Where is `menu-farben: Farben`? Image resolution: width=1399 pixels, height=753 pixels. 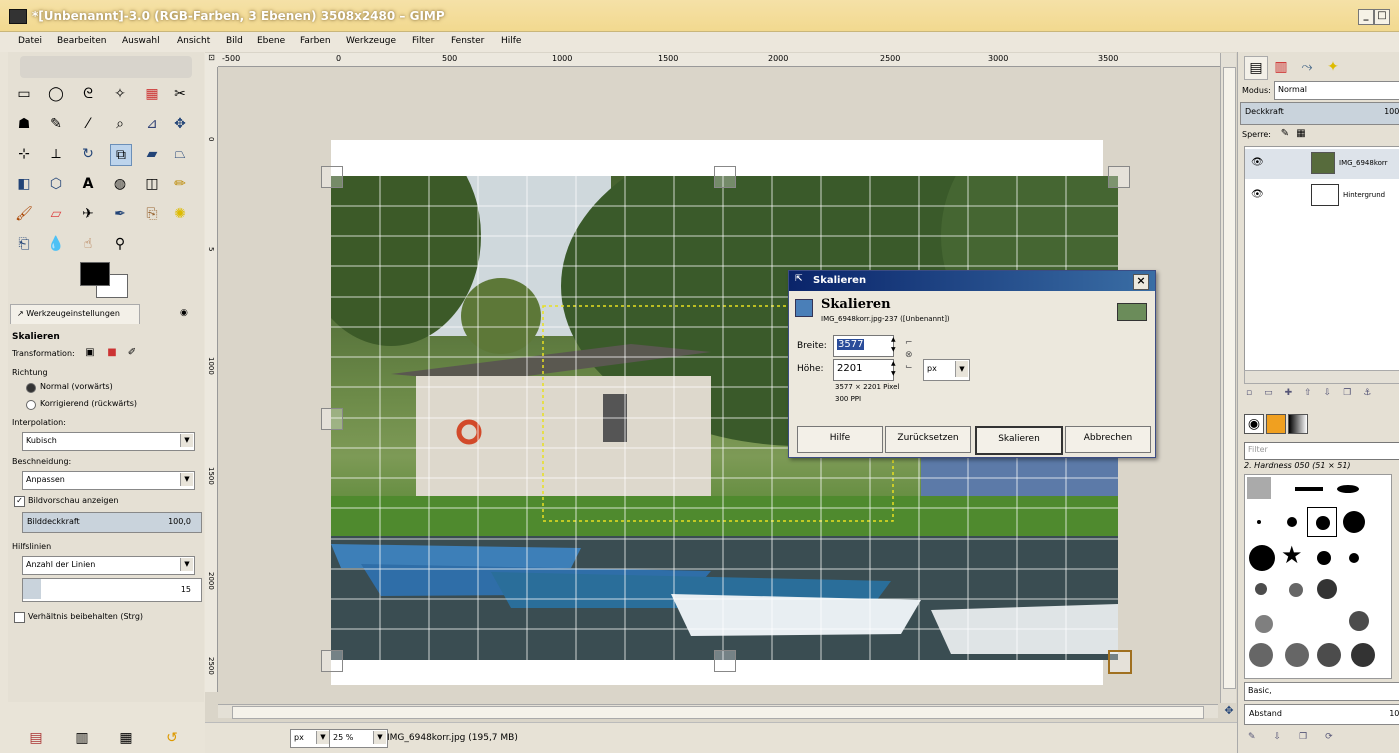 menu-farben: Farben is located at coordinates (315, 41).